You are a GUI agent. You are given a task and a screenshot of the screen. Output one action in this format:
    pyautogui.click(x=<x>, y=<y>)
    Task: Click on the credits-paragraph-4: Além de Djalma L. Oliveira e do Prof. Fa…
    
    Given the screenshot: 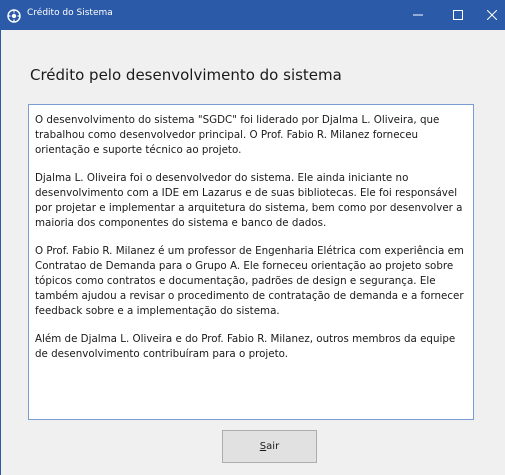 What is the action you would take?
    pyautogui.click(x=245, y=346)
    